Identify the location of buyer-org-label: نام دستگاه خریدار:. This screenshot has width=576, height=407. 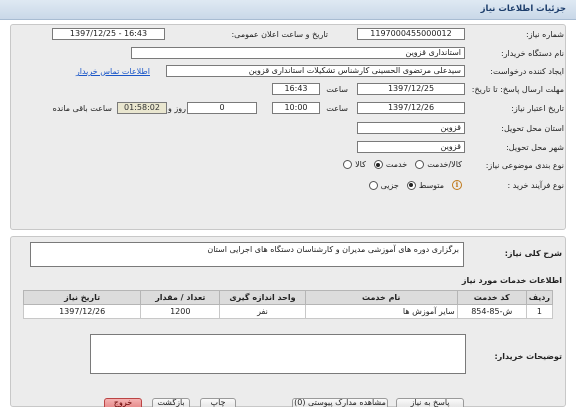
(532, 53).